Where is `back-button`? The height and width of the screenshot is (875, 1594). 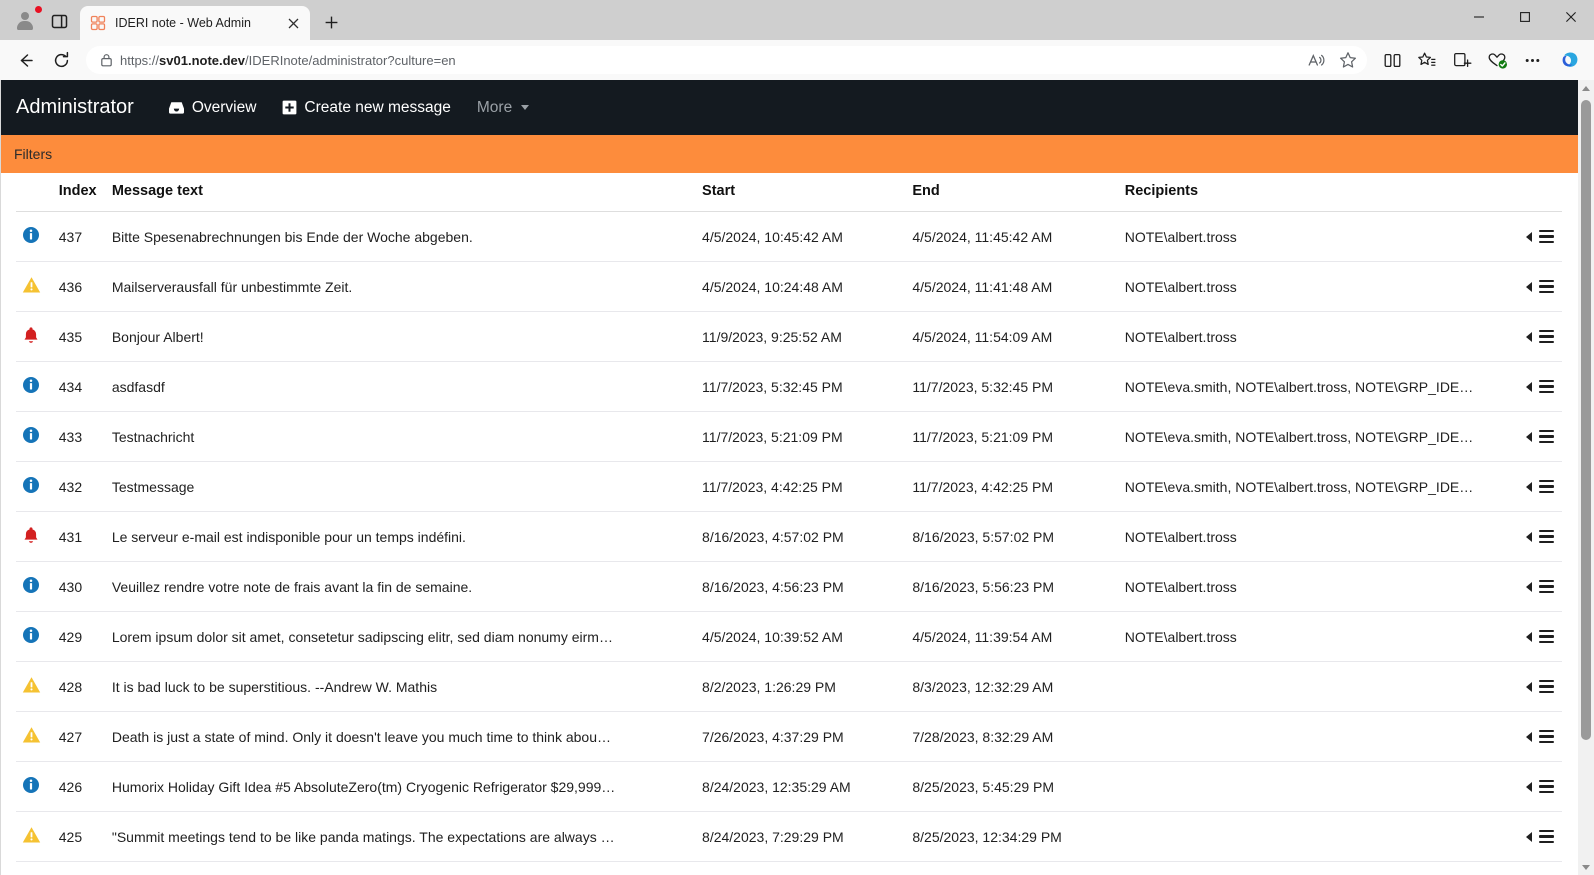
back-button is located at coordinates (25, 60).